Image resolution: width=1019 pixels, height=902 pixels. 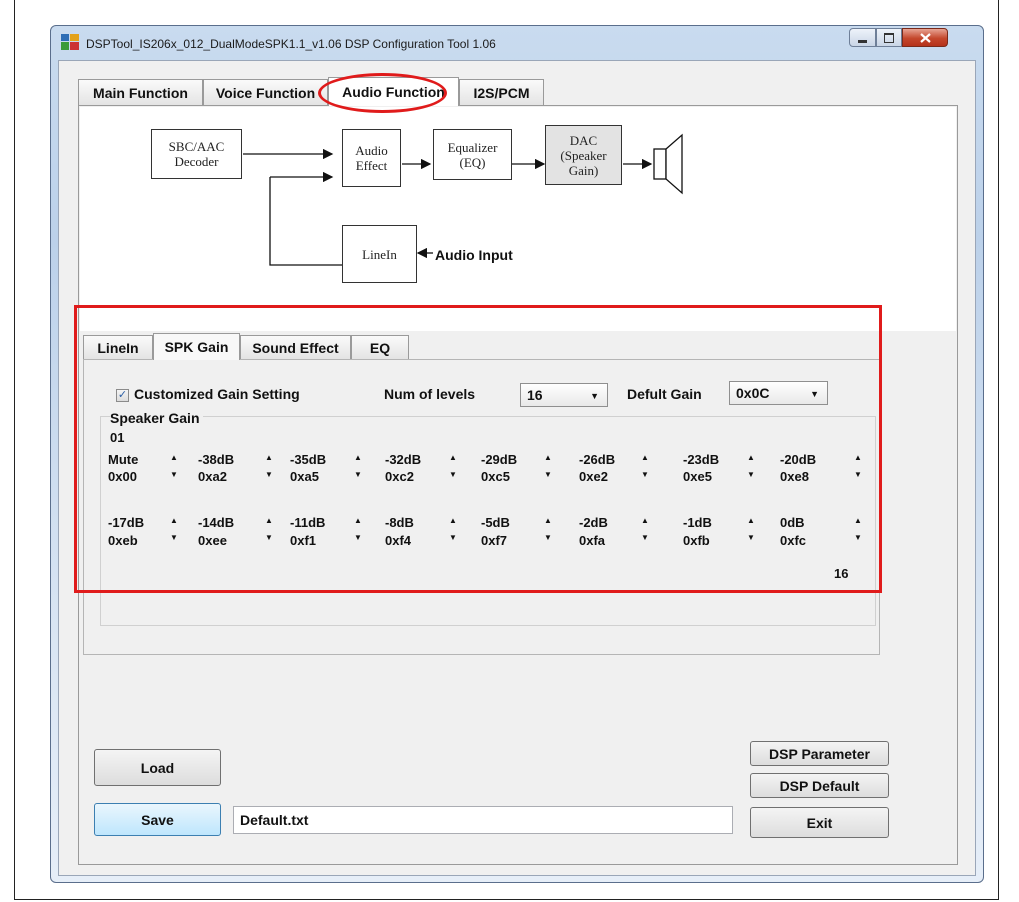 I want to click on subtab-linein: LineIn, so click(x=118, y=347).